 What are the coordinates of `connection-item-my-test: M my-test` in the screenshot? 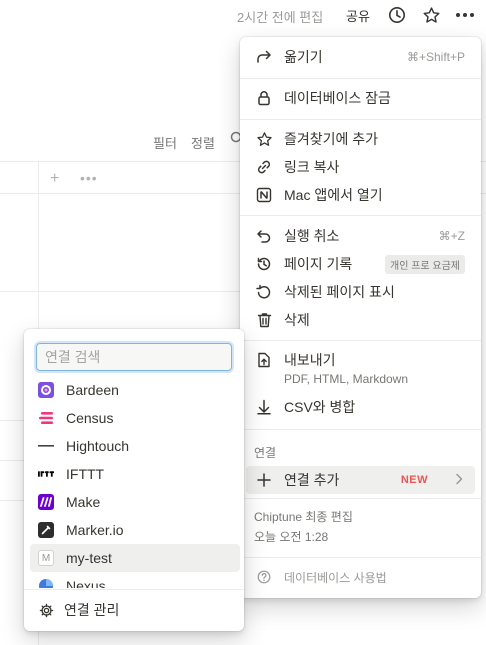 It's located at (135, 558).